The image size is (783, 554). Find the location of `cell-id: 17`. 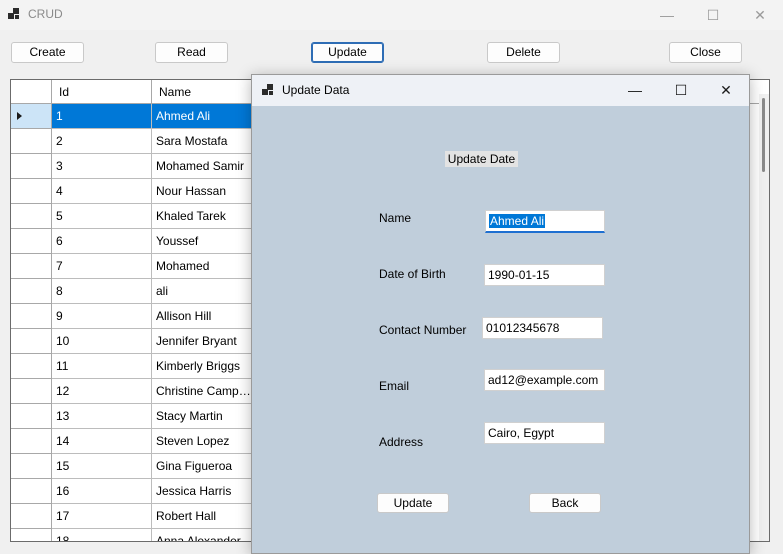

cell-id: 17 is located at coordinates (102, 516).